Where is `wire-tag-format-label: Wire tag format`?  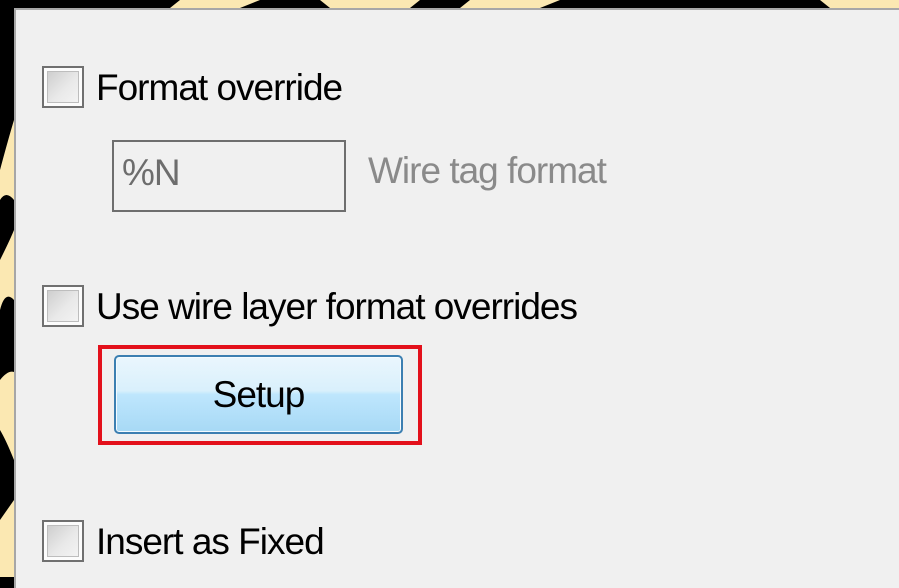
wire-tag-format-label: Wire tag format is located at coordinates (487, 170).